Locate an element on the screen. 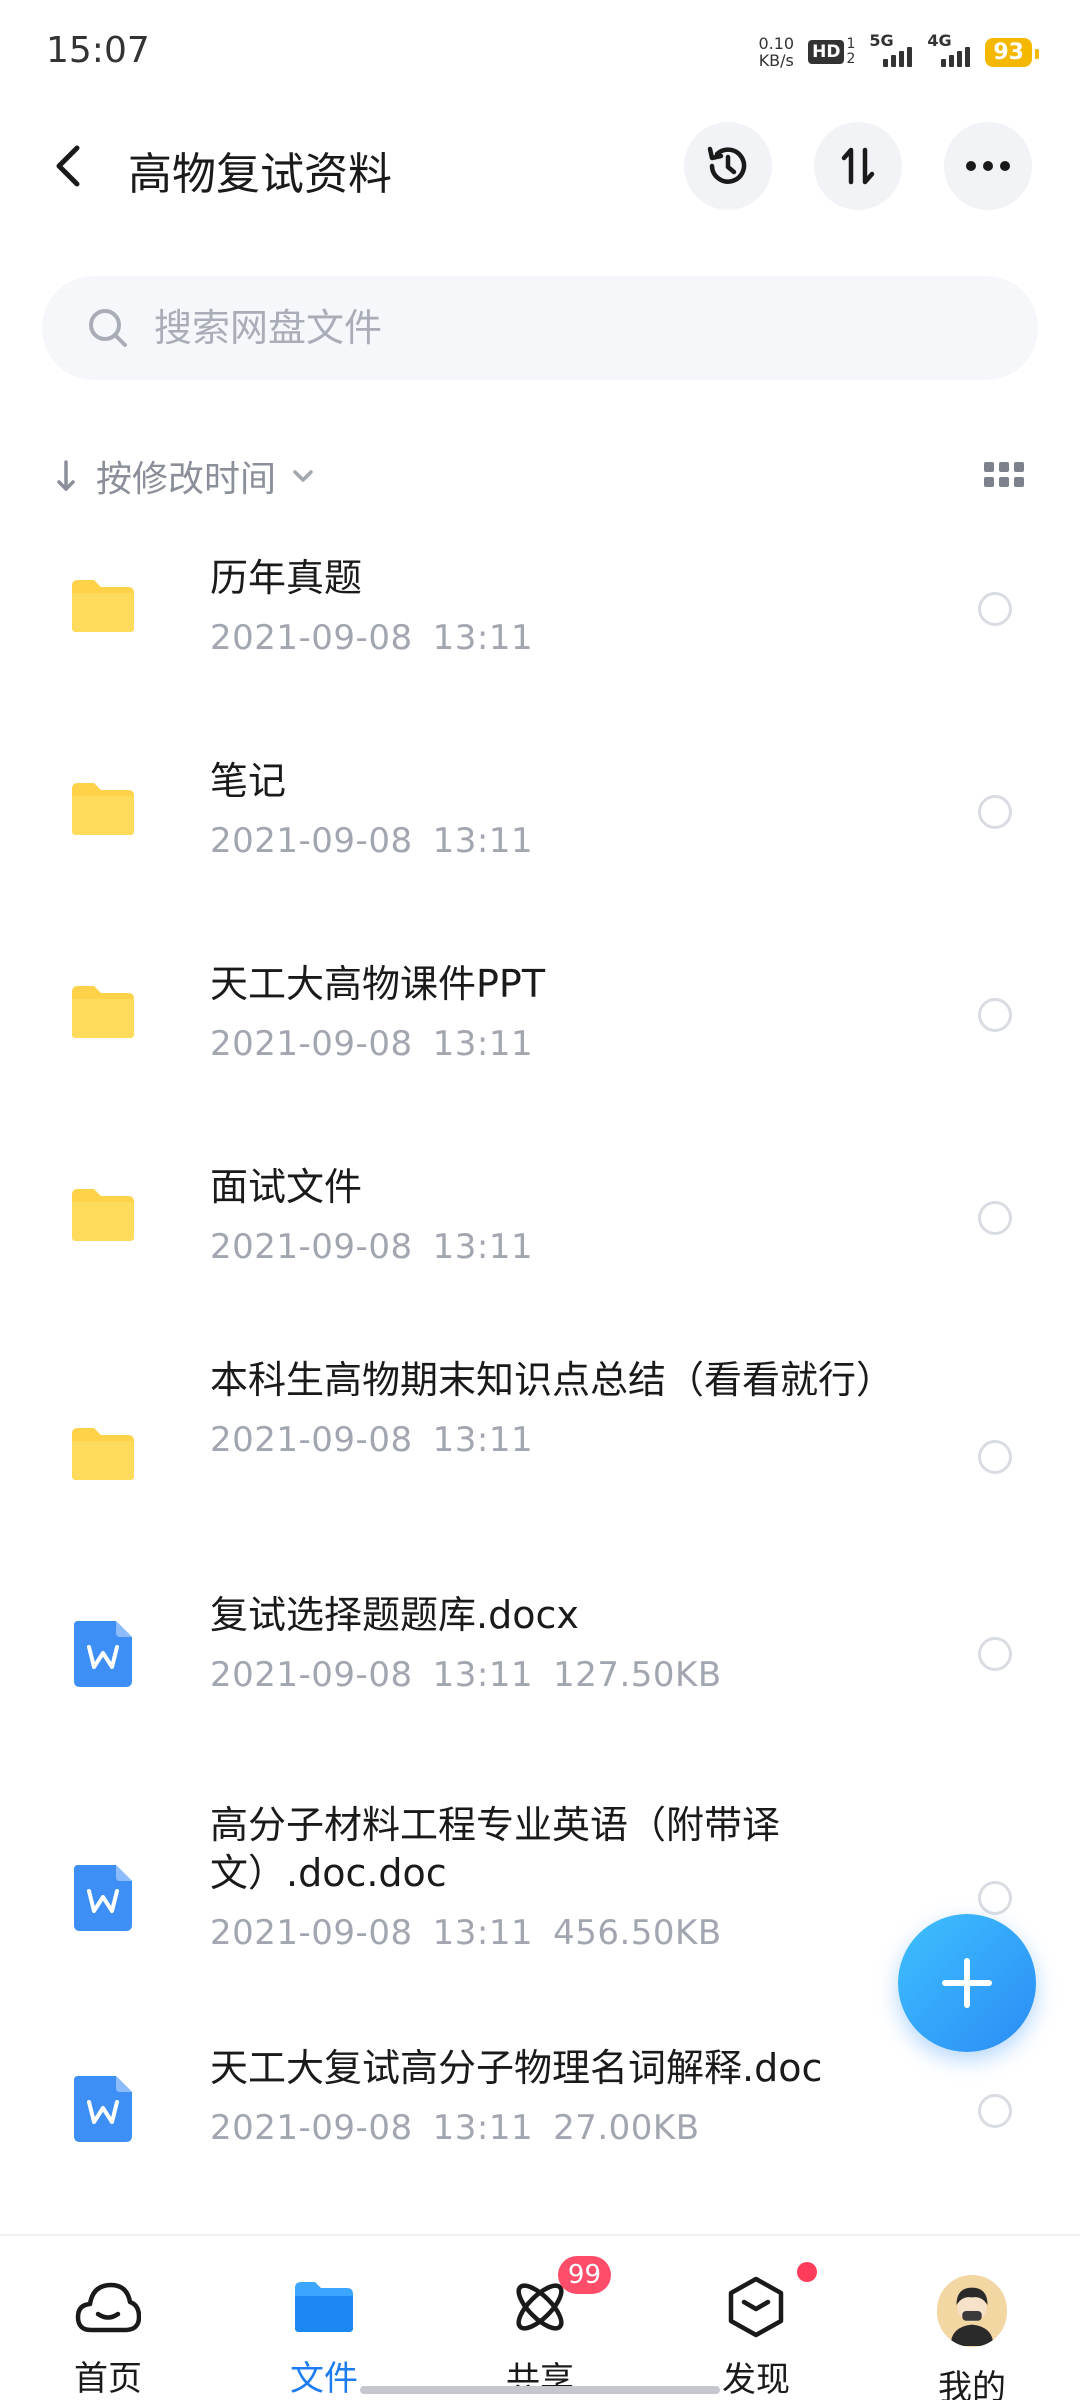  search-bar is located at coordinates (540, 328).